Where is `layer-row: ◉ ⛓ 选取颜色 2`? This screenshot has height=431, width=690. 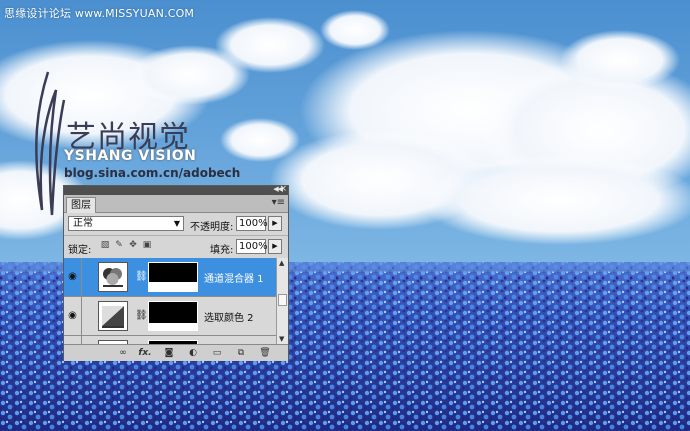
layer-row: ◉ ⛓ 选取颜色 2 is located at coordinates (170, 316).